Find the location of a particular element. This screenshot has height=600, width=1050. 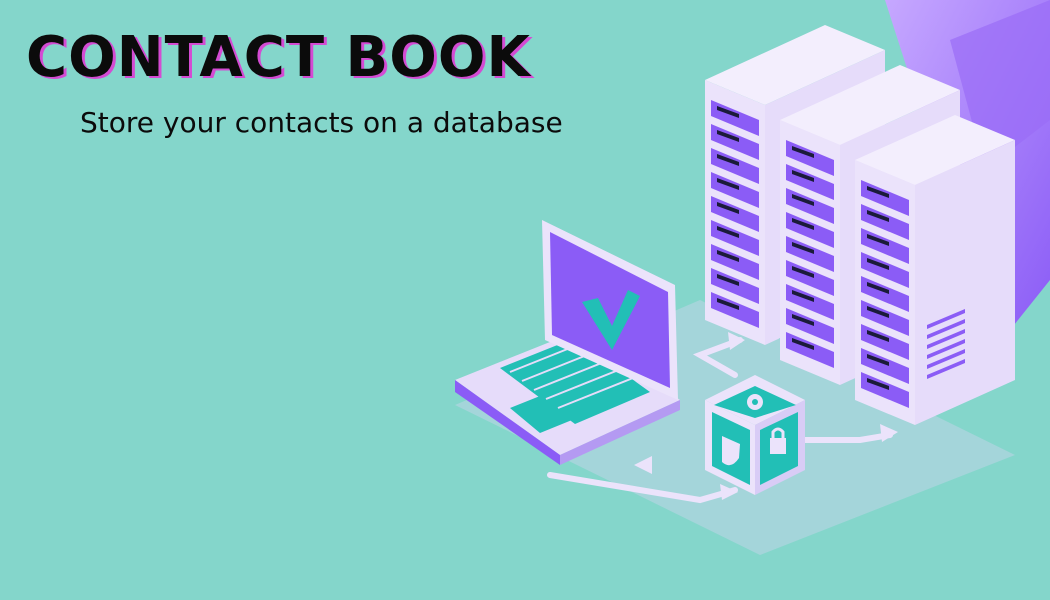

gear-icon is located at coordinates (755, 402).